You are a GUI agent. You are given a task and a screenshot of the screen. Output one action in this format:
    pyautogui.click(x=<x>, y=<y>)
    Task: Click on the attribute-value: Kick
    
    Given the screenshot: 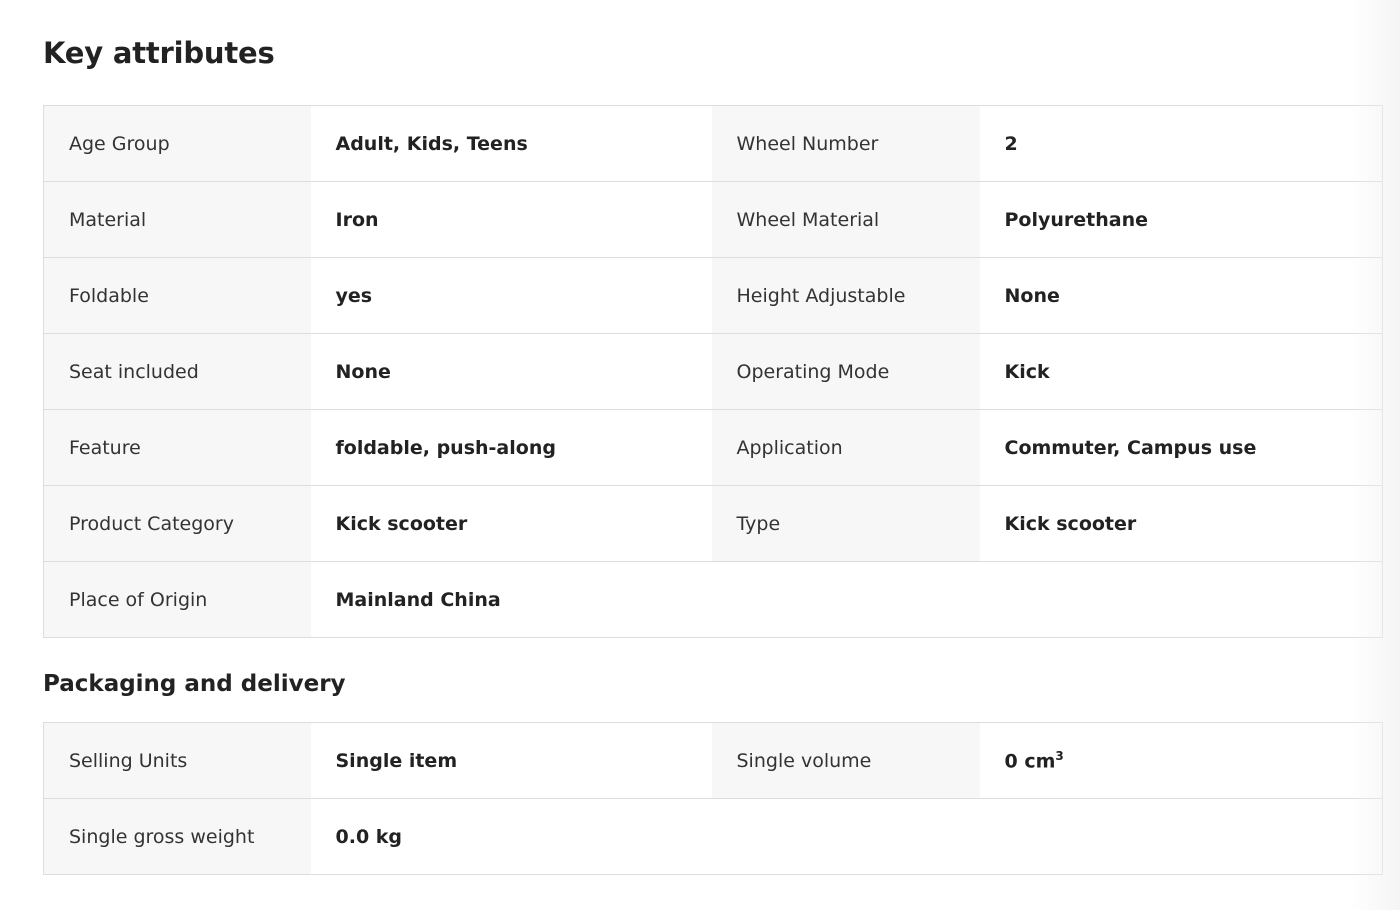 What is the action you would take?
    pyautogui.click(x=1181, y=371)
    